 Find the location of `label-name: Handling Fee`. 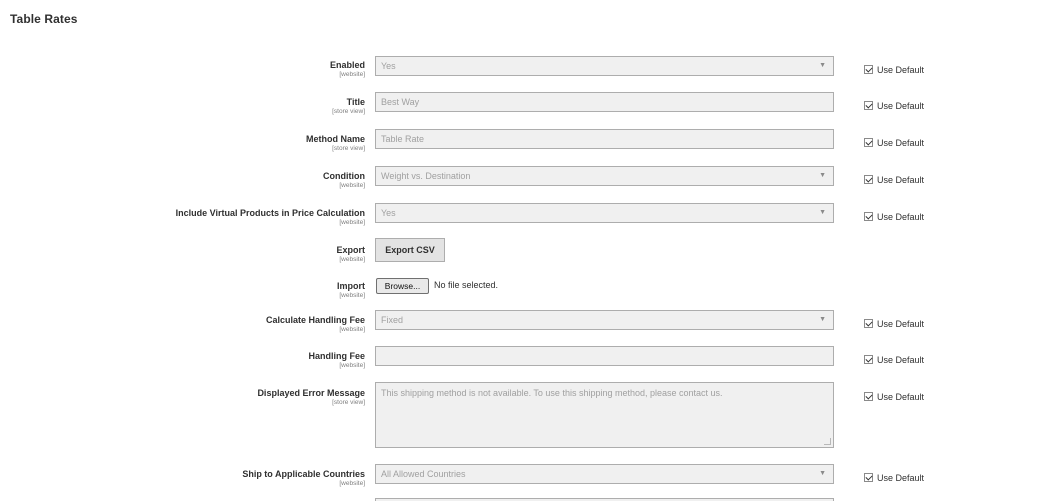

label-name: Handling Fee is located at coordinates (336, 356).